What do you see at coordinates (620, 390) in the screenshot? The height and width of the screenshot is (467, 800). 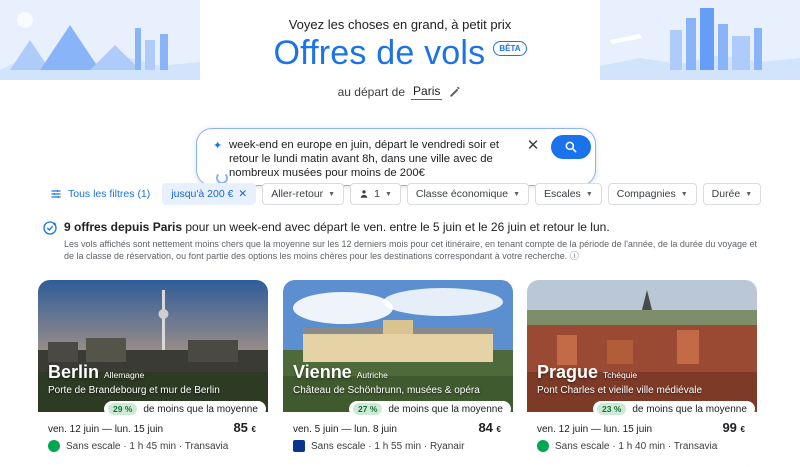 I see `card-subtitle: Pont Charles et vieille ville médiévale` at bounding box center [620, 390].